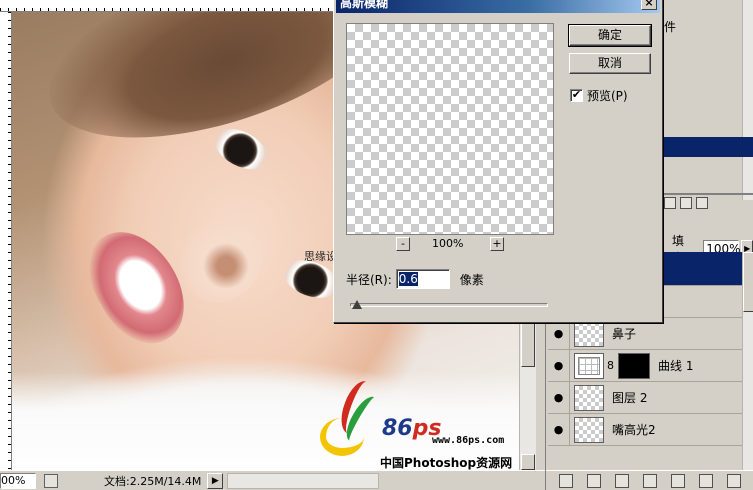 The image size is (753, 490). What do you see at coordinates (448, 243) in the screenshot?
I see `preview-zoom-value: 100%` at bounding box center [448, 243].